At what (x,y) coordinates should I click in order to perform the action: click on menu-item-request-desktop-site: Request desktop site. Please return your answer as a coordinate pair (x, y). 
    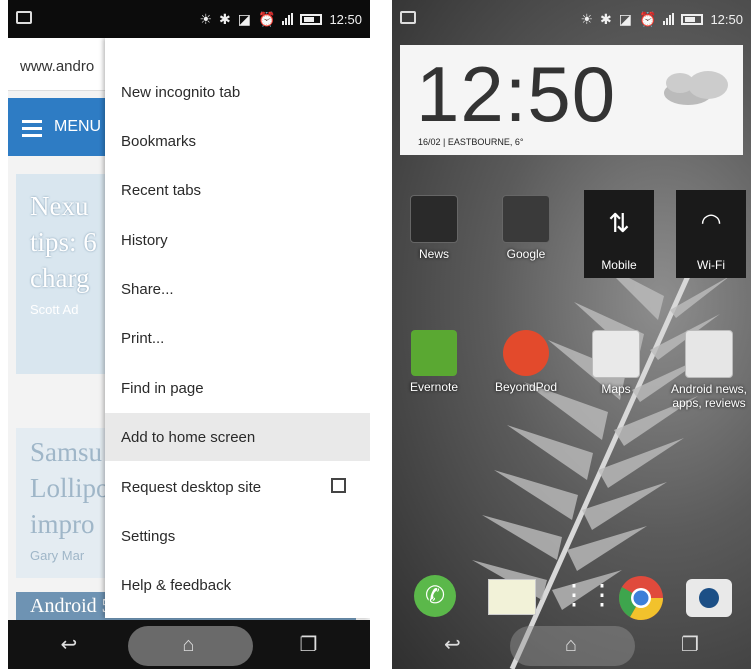
    Looking at the image, I should click on (237, 487).